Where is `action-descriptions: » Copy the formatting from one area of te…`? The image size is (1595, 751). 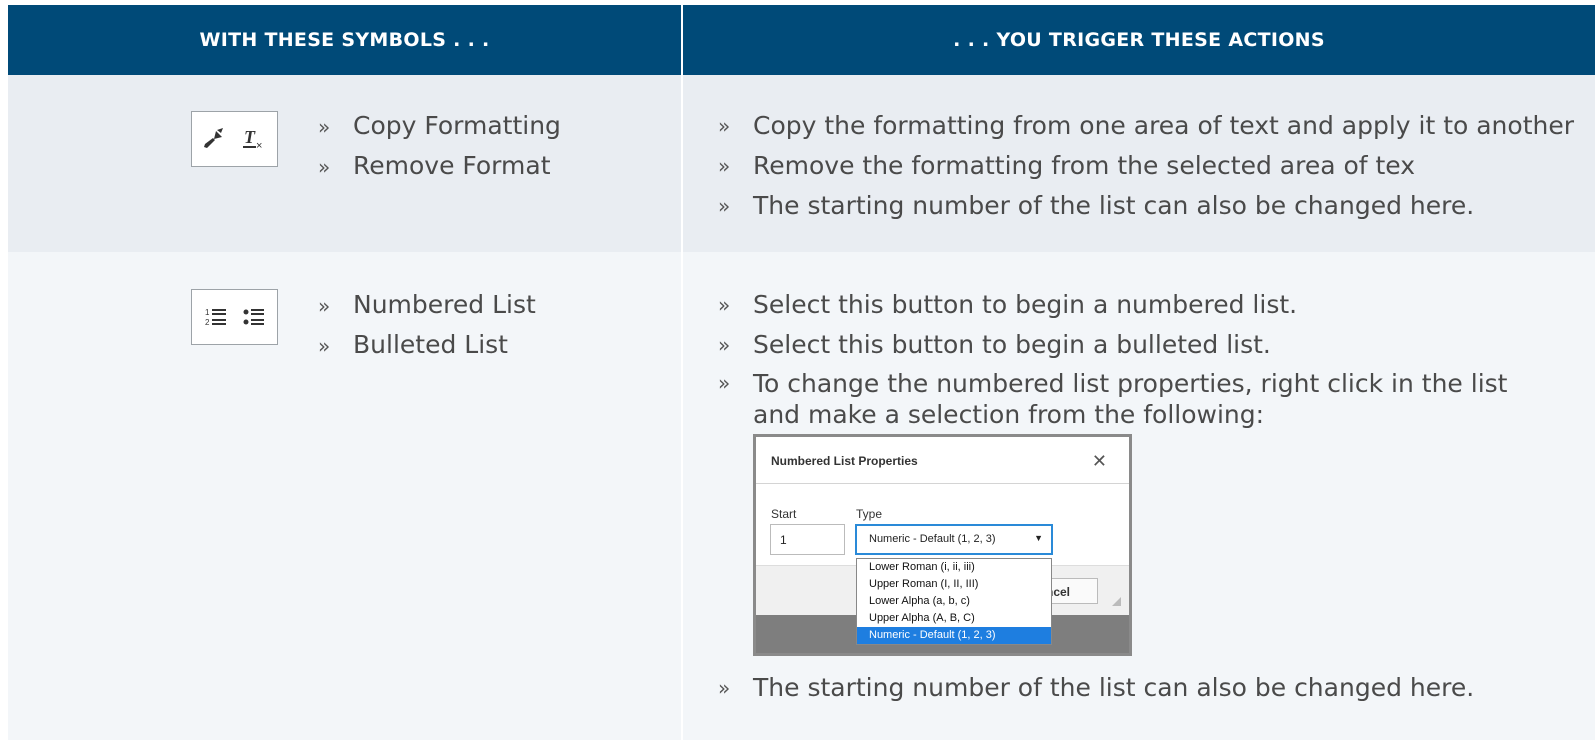 action-descriptions: » Copy the formatting from one area of te… is located at coordinates (1146, 166).